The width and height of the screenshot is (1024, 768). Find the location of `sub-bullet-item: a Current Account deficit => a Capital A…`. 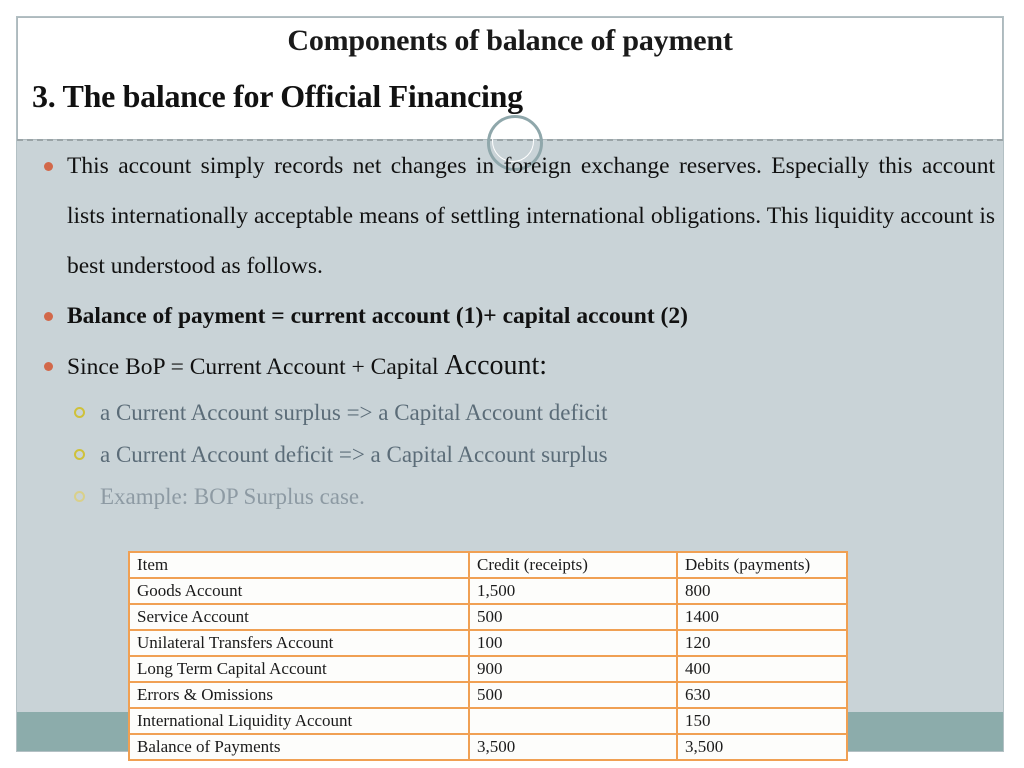

sub-bullet-item: a Current Account deficit => a Capital A… is located at coordinates (512, 455).